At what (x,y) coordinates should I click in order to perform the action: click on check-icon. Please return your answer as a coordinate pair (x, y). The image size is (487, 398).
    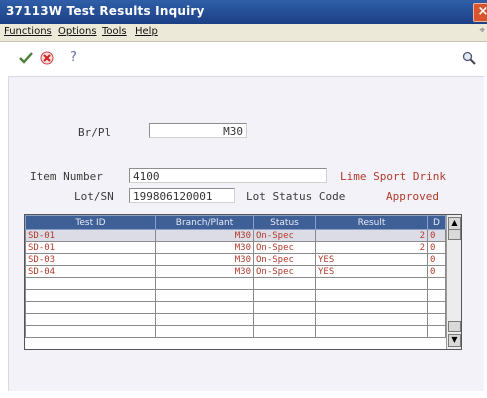
    Looking at the image, I should click on (26, 59).